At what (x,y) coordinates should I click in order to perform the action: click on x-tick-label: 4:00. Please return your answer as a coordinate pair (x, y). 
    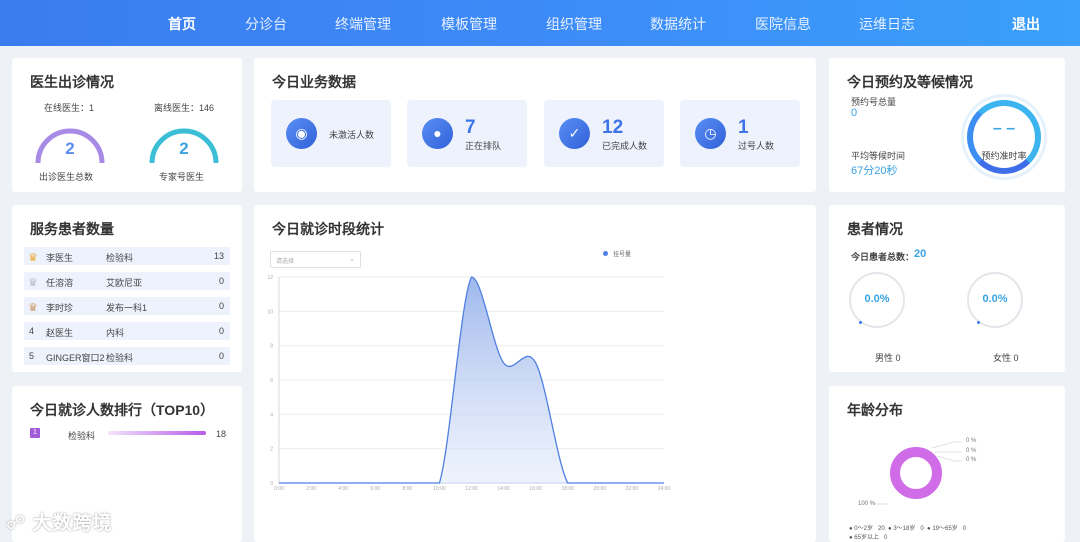
    Looking at the image, I should click on (343, 489).